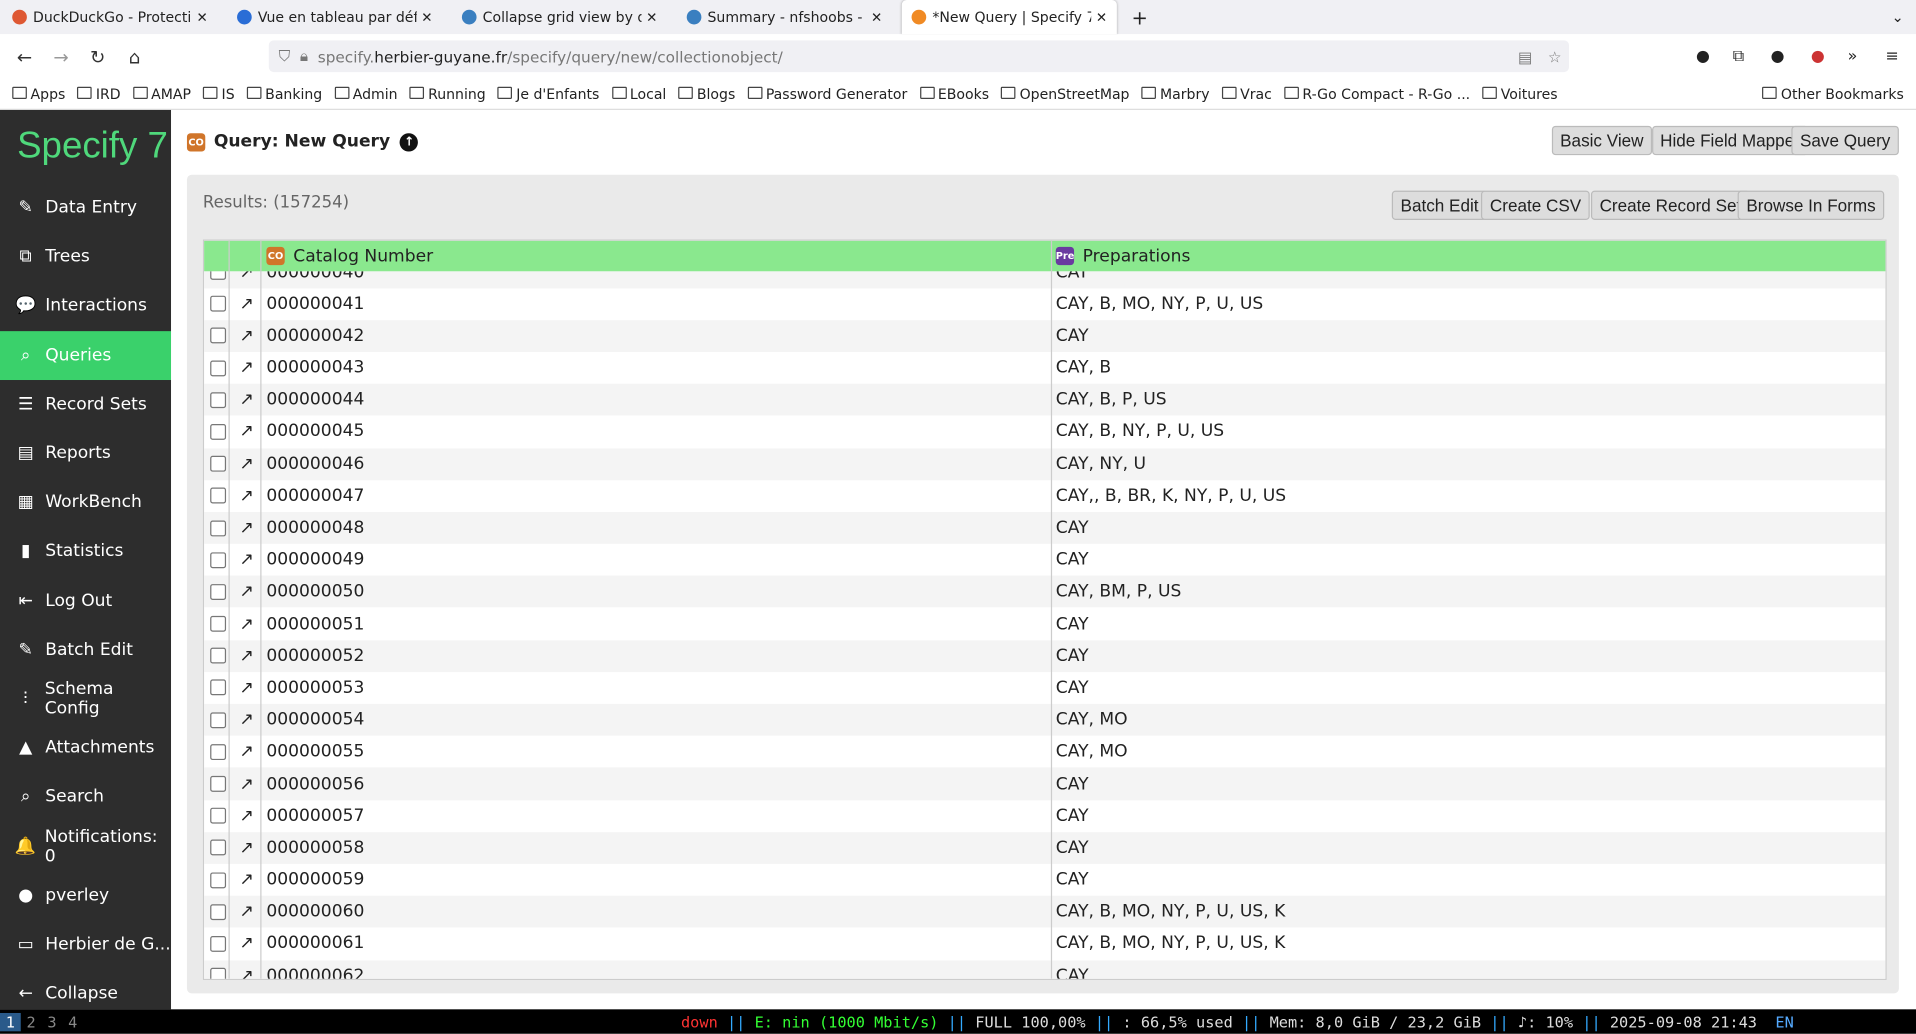 The image size is (1916, 1034). I want to click on sidebar-item-schema-config: ⫶ Schema Config, so click(85, 698).